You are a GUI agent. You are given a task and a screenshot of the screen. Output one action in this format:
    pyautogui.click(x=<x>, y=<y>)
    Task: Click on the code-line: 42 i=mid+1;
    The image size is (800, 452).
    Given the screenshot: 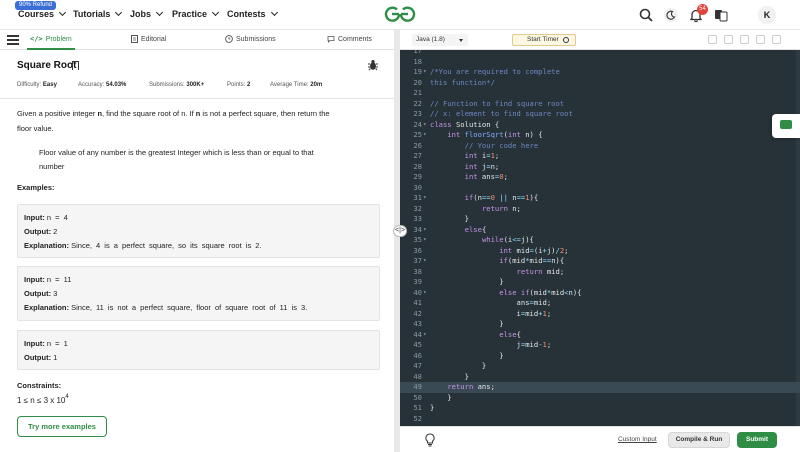 What is the action you would take?
    pyautogui.click(x=600, y=314)
    